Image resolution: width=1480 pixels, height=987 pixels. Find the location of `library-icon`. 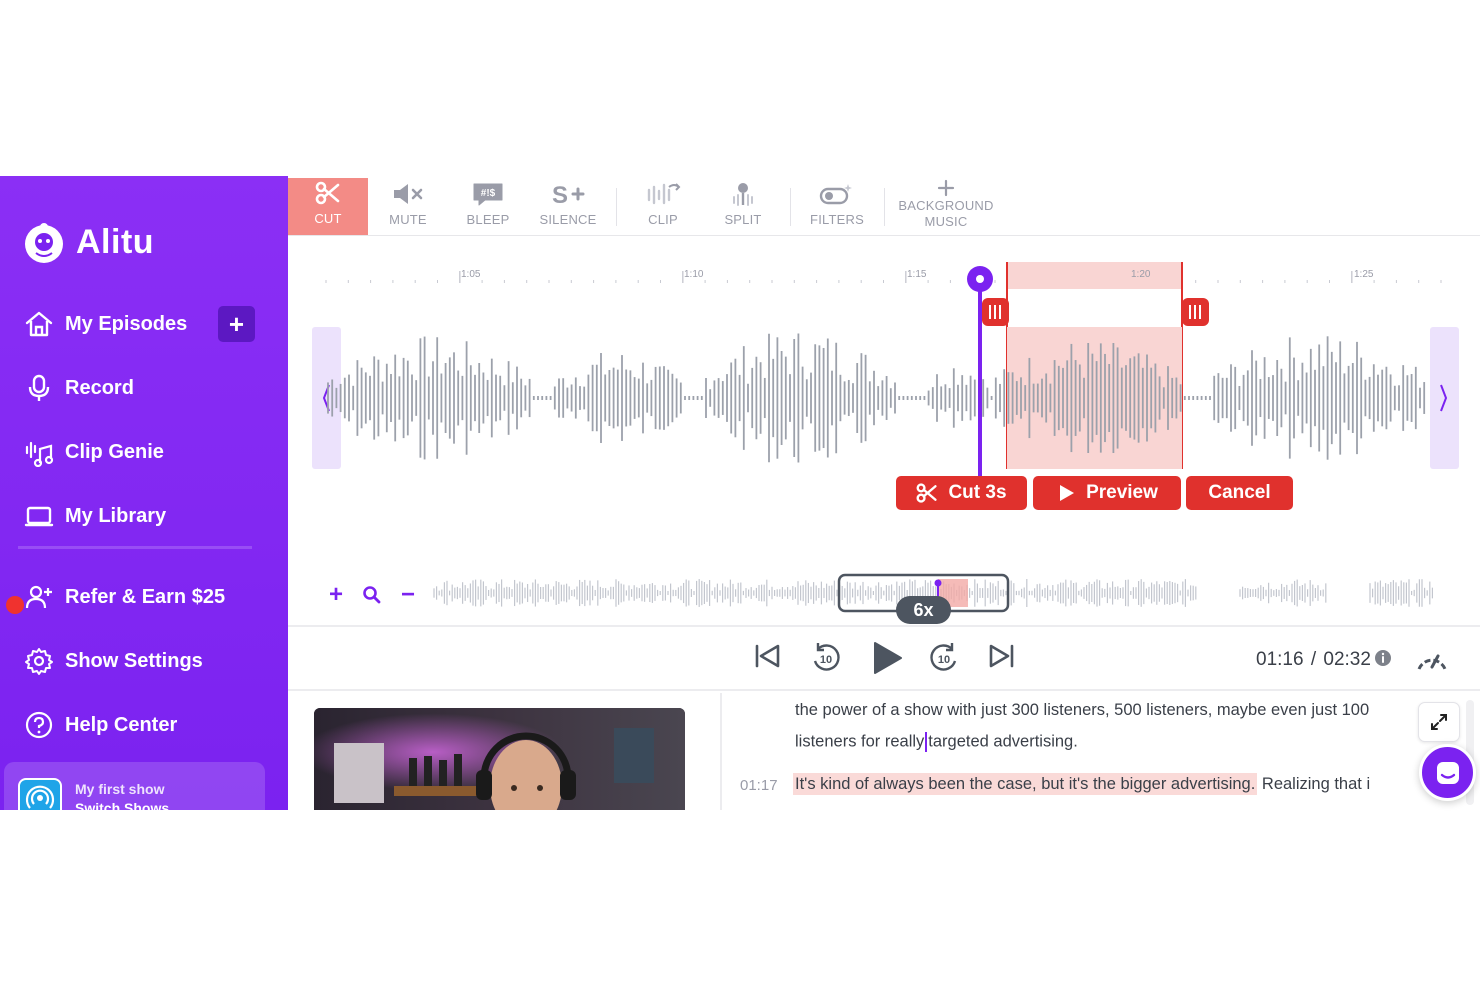

library-icon is located at coordinates (39, 516).